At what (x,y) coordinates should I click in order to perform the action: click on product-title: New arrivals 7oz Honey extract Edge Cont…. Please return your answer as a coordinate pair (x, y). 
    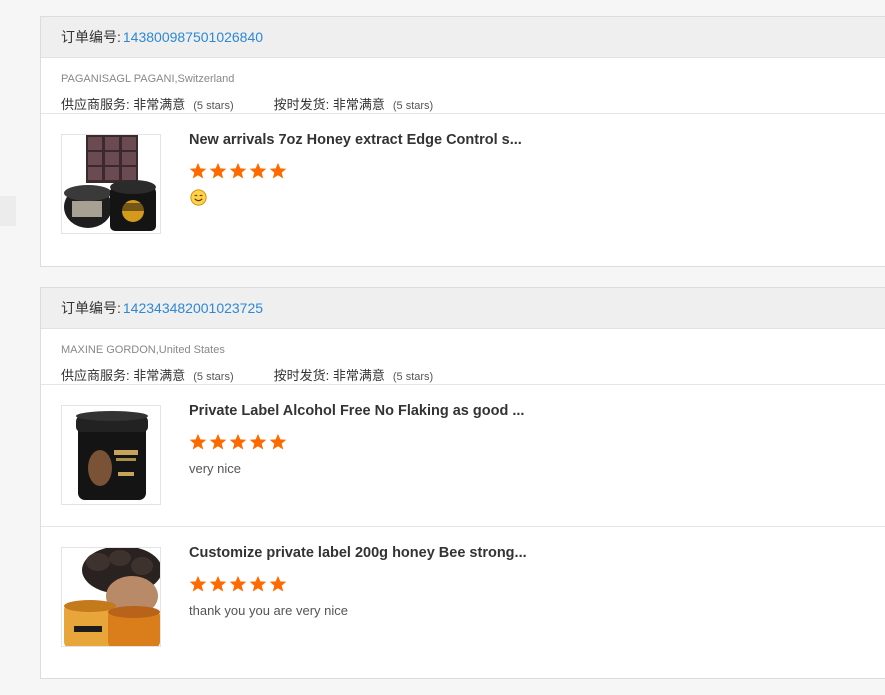
    Looking at the image, I should click on (359, 140).